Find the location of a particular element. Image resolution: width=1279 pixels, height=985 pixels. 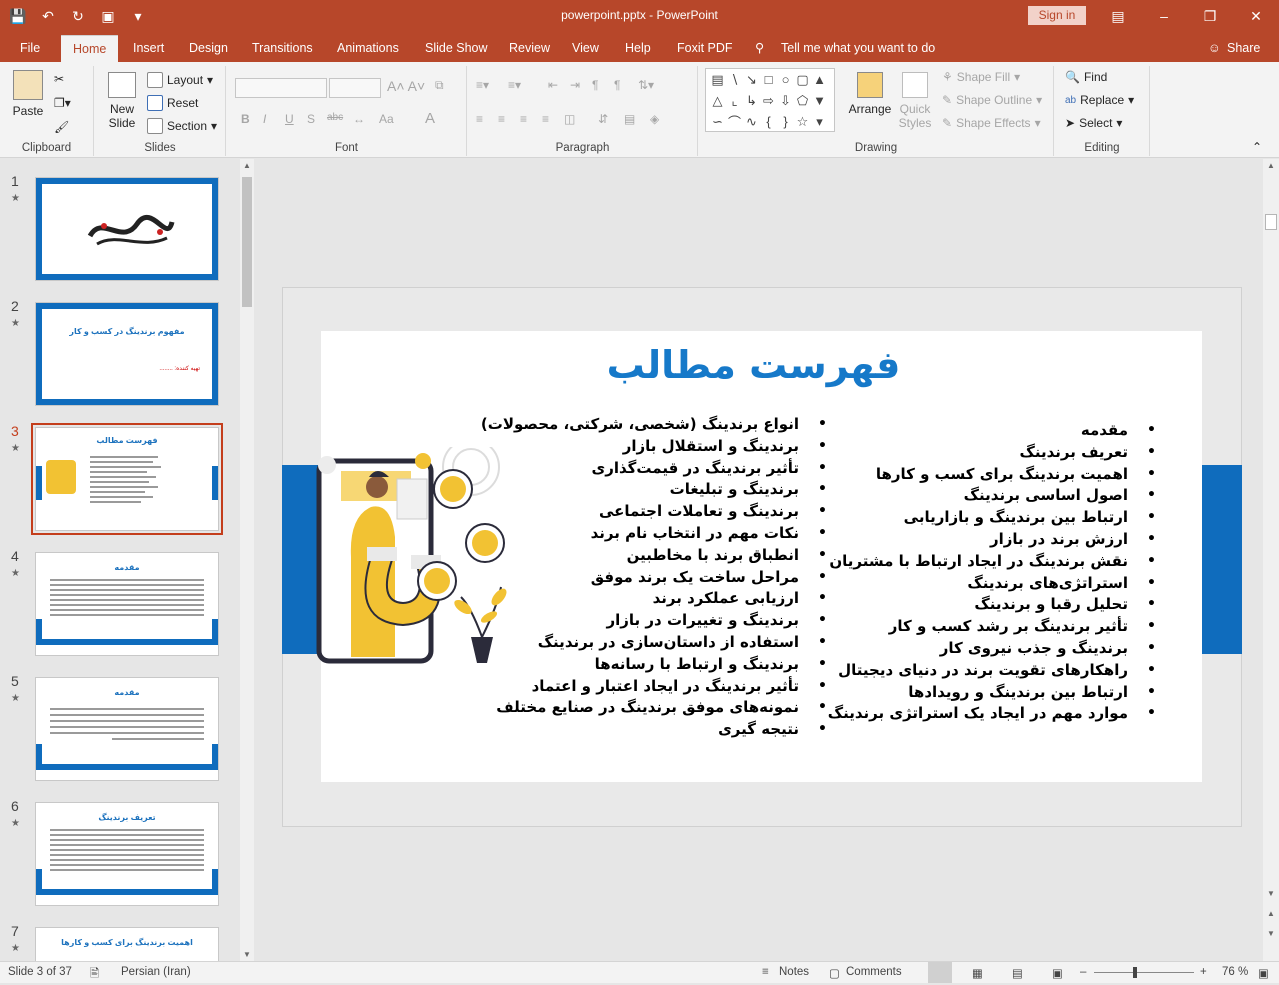

tab-design: Design is located at coordinates (208, 47).